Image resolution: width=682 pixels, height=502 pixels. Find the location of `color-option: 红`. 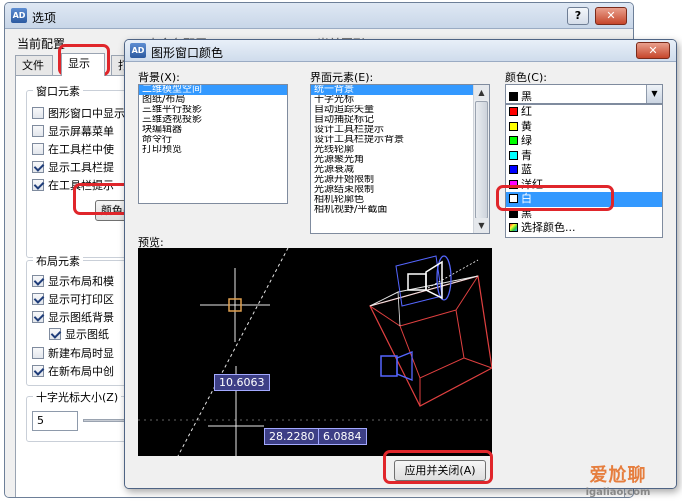

color-option: 红 is located at coordinates (584, 112).